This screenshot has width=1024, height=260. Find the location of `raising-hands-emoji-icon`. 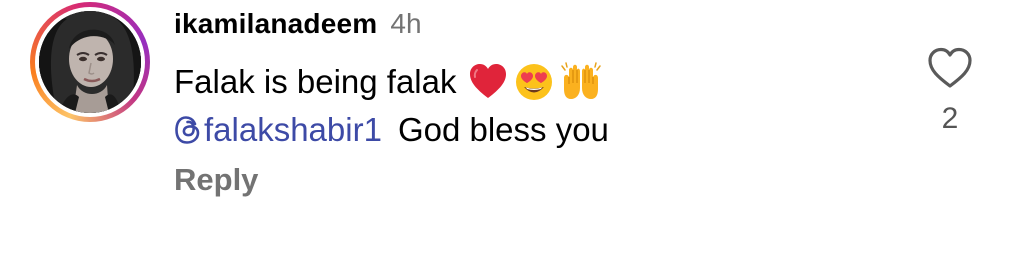

raising-hands-emoji-icon is located at coordinates (581, 82).